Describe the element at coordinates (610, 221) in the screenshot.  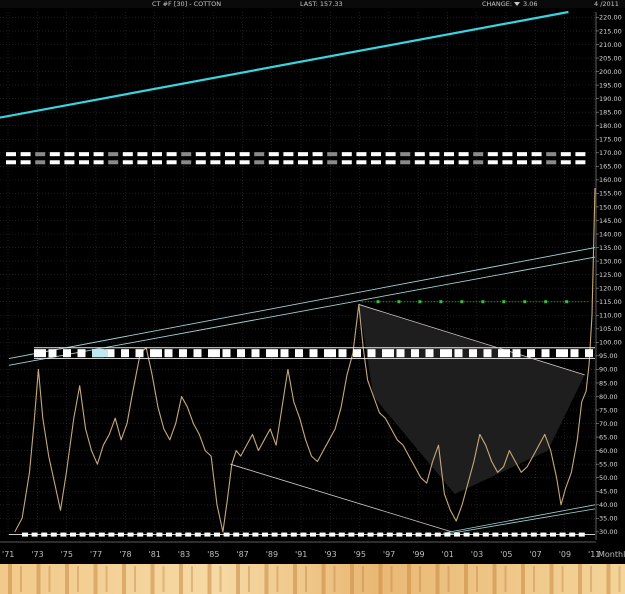
I see `y-tick-label: 145.00` at that location.